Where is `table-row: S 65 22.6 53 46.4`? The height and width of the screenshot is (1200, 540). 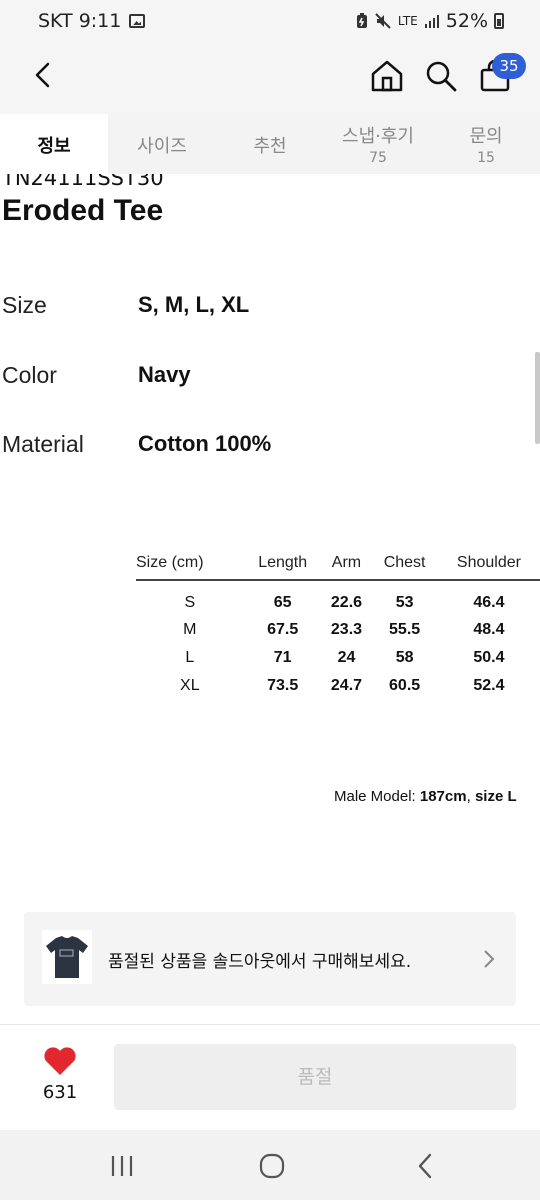
table-row: S 65 22.6 53 46.4 is located at coordinates (338, 598).